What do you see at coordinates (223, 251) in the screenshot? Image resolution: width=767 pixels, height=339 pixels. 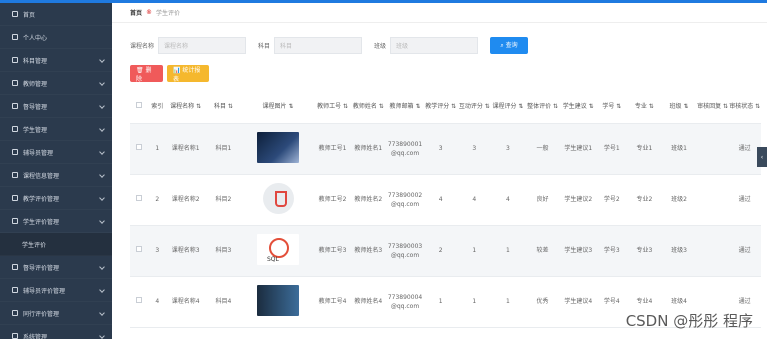 I see `cell-subject: 科目3` at bounding box center [223, 251].